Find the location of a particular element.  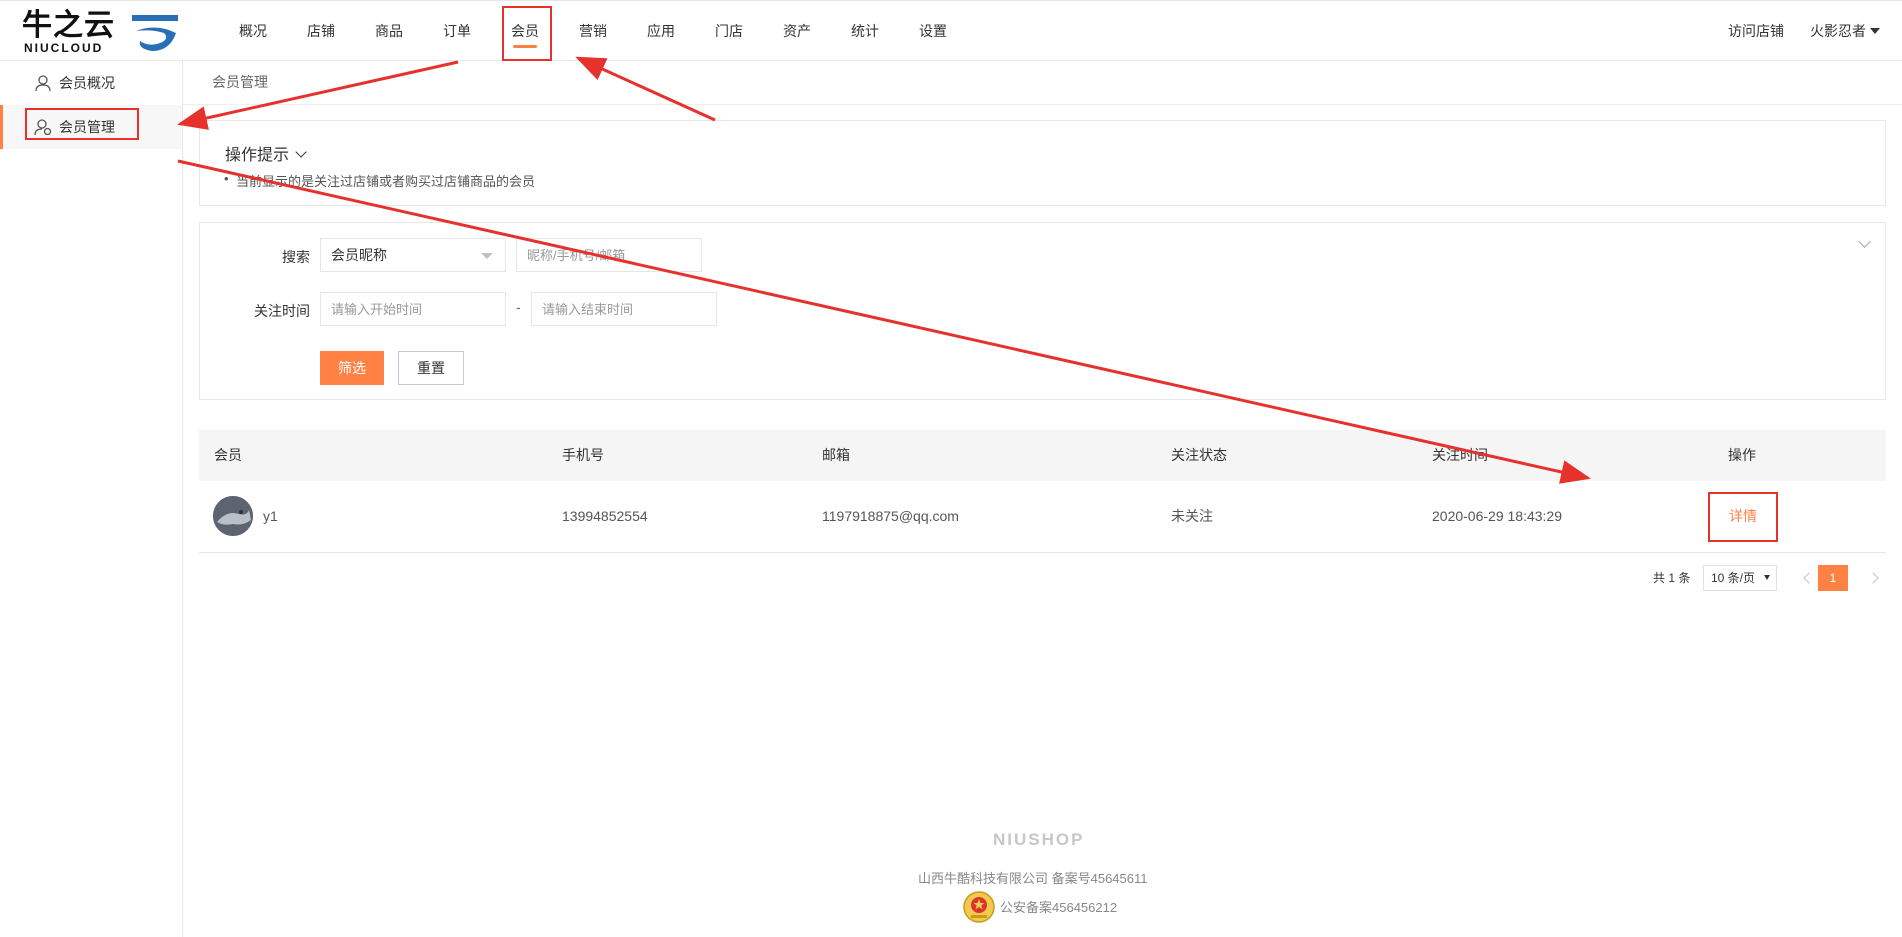

column-header: 会员 is located at coordinates (228, 455).